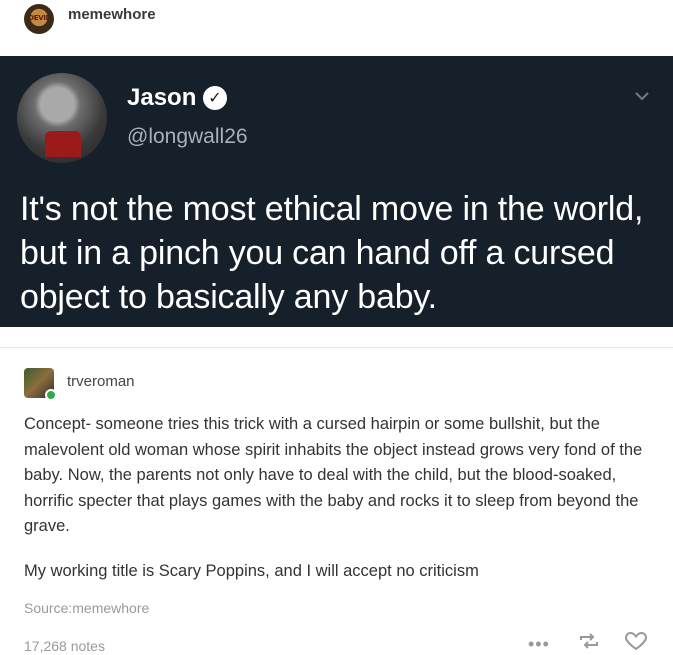 The width and height of the screenshot is (673, 655). I want to click on reblog-avatar, so click(40, 384).